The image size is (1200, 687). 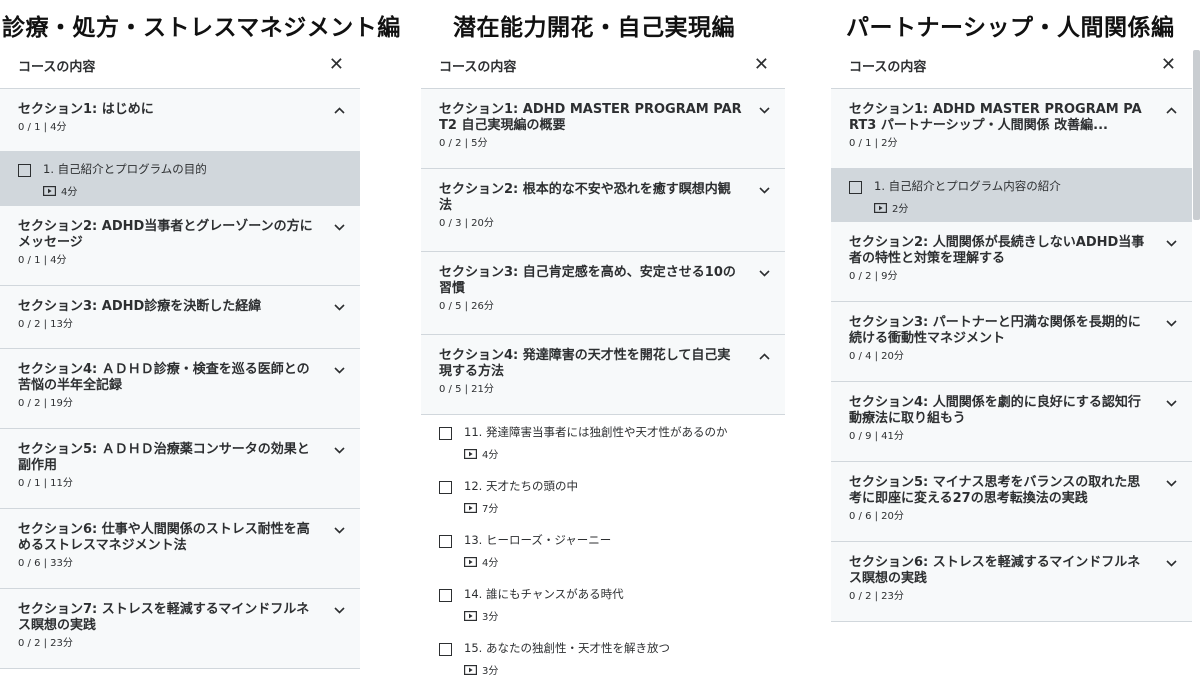 I want to click on section-title: セクション2: ADHD当事者とグレーゾーンの方にメッセージ, so click(x=165, y=234).